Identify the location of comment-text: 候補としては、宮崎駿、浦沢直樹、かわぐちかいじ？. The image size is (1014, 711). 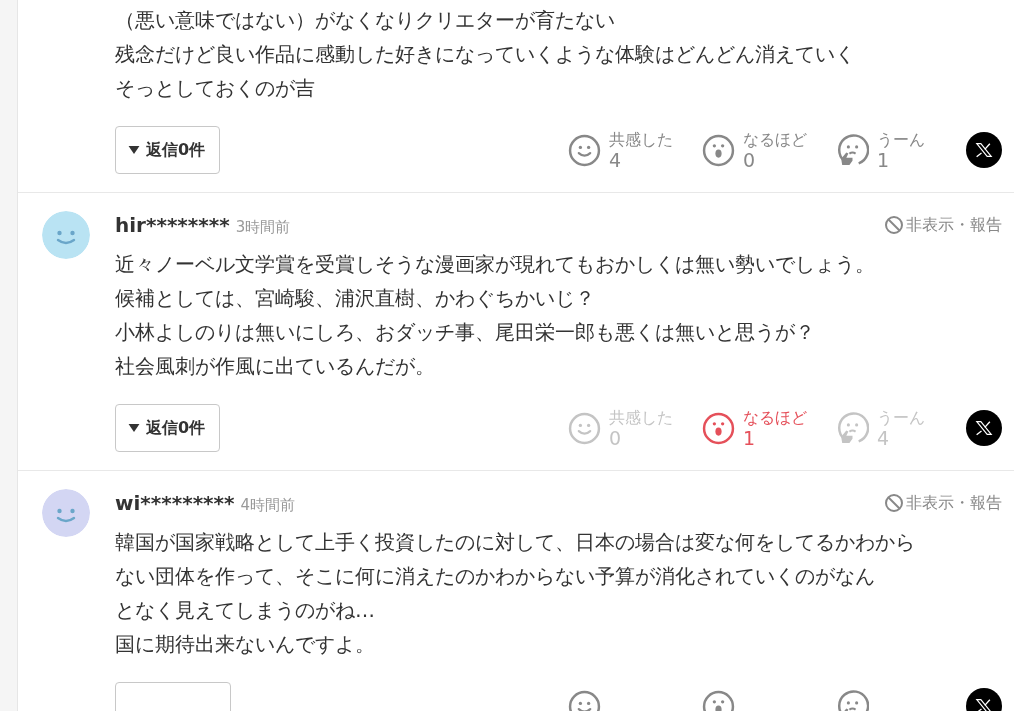
(355, 298).